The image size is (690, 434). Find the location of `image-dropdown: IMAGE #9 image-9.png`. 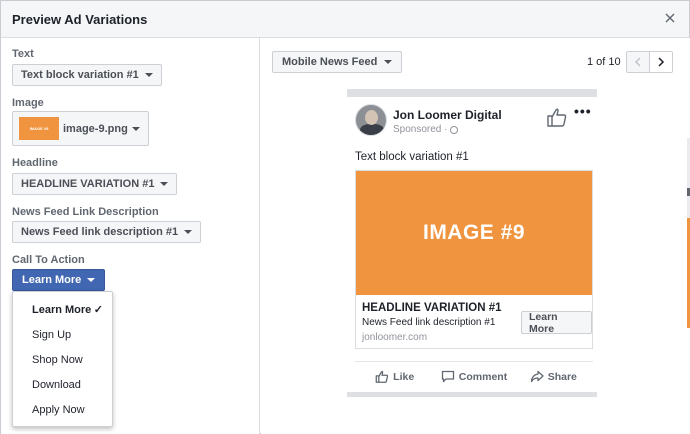

image-dropdown: IMAGE #9 image-9.png is located at coordinates (80, 128).